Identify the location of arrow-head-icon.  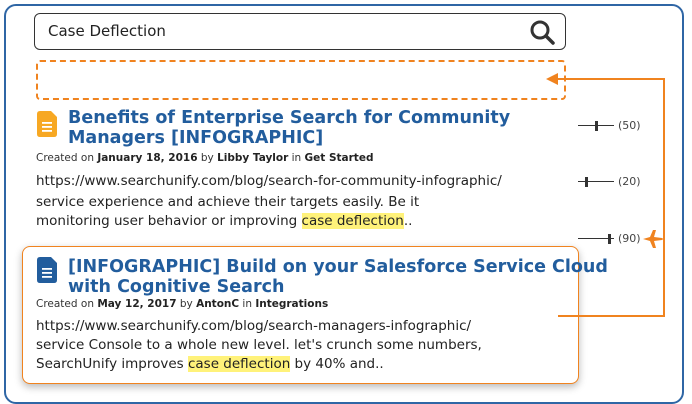
(552, 79).